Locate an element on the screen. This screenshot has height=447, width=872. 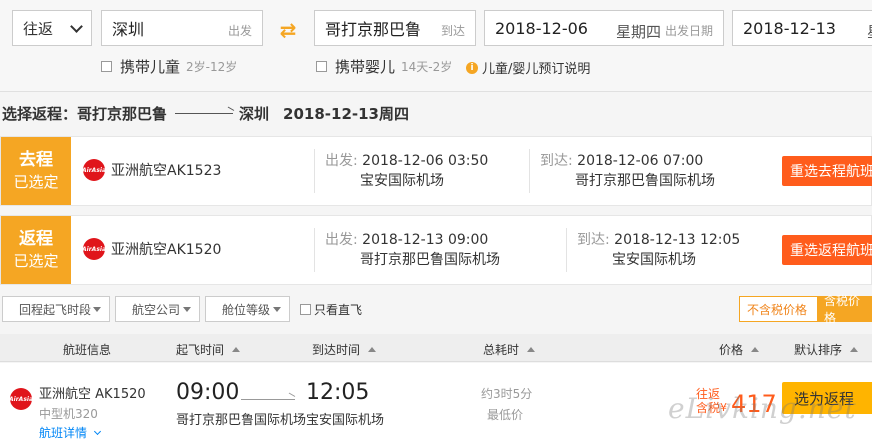
col-duration-sort: 总耗时 is located at coordinates (509, 349).